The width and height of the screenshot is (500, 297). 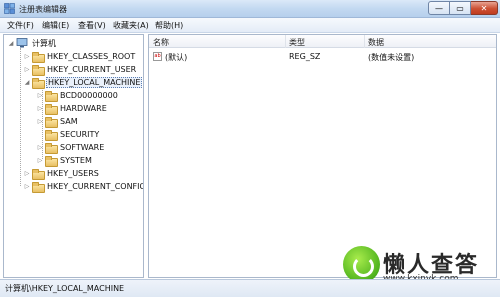 I want to click on tree-label: HARDWARE, so click(x=83, y=108).